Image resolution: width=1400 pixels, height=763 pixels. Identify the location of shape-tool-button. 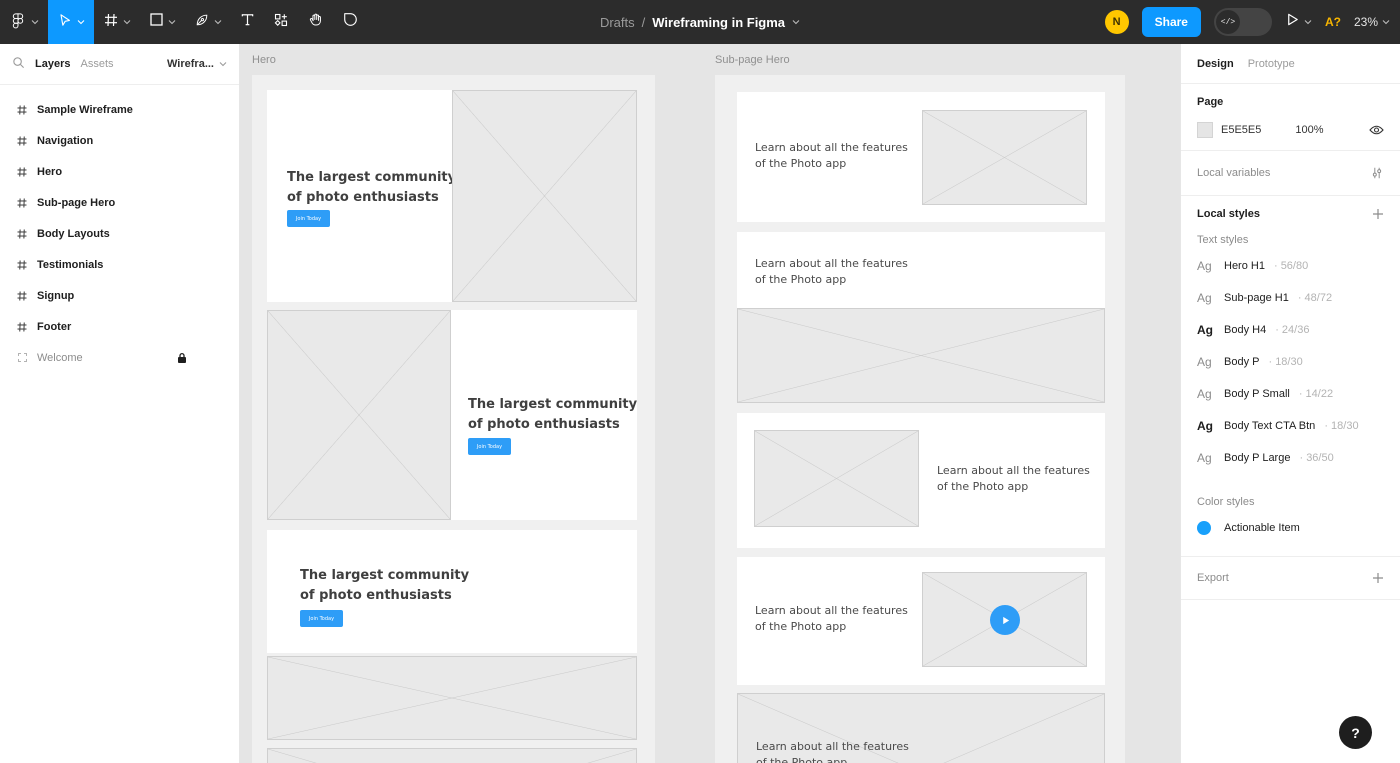
(162, 22).